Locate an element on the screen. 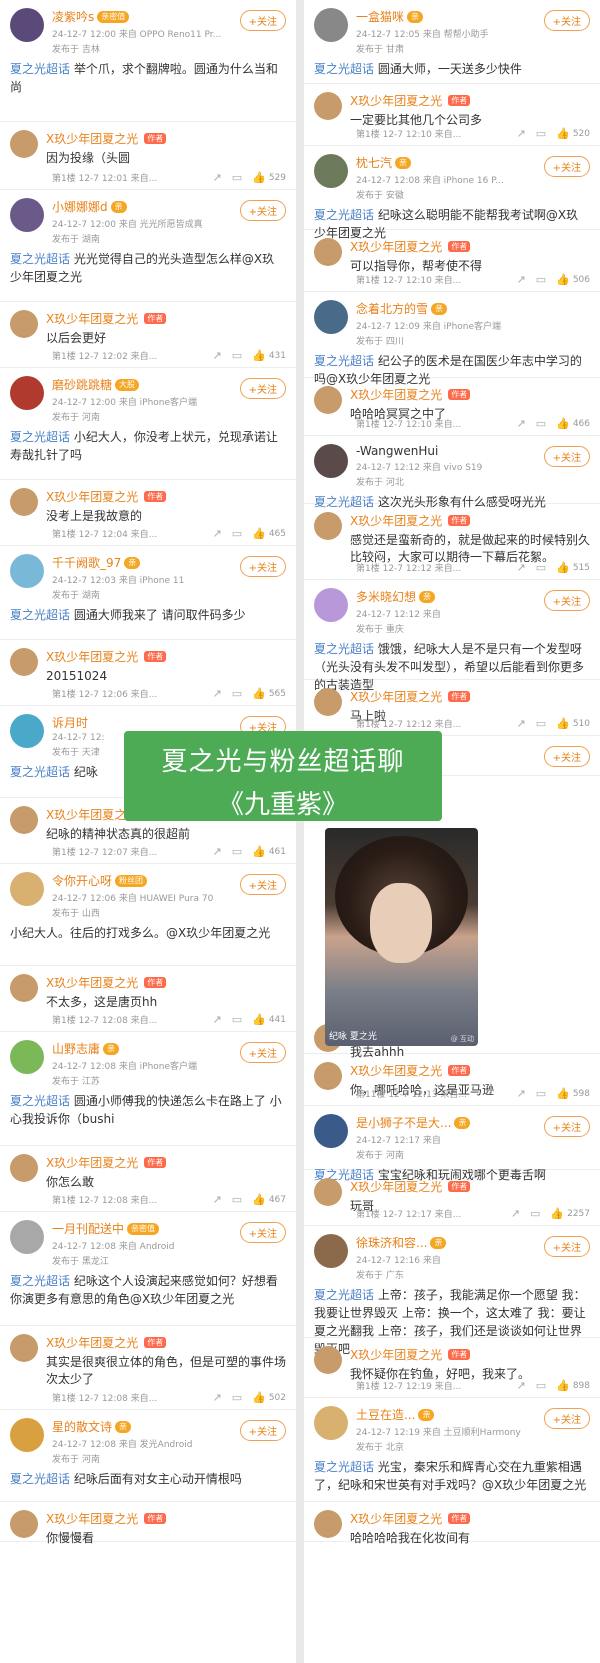 Image resolution: width=600 pixels, height=1663 pixels. username: -WangwenHui is located at coordinates (397, 451).